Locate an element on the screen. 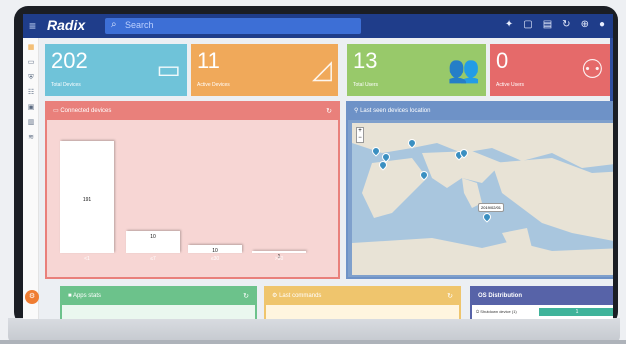  os-row: ⏻ Shutdown device (1) 1 is located at coordinates (544, 312).